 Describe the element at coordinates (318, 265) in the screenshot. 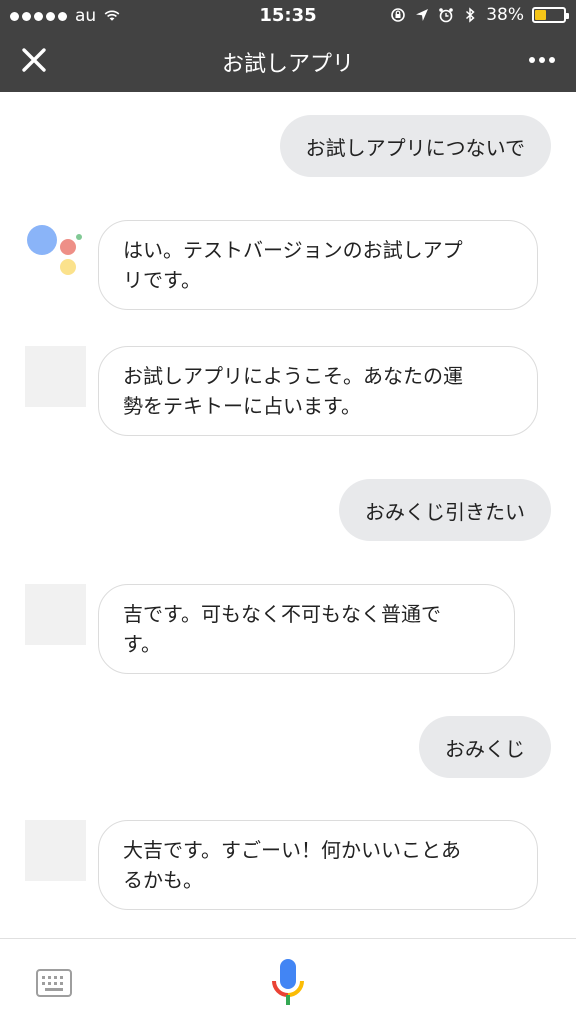

I see `assistant-message: はい。テストバージョンのお試しアプ リです。` at that location.